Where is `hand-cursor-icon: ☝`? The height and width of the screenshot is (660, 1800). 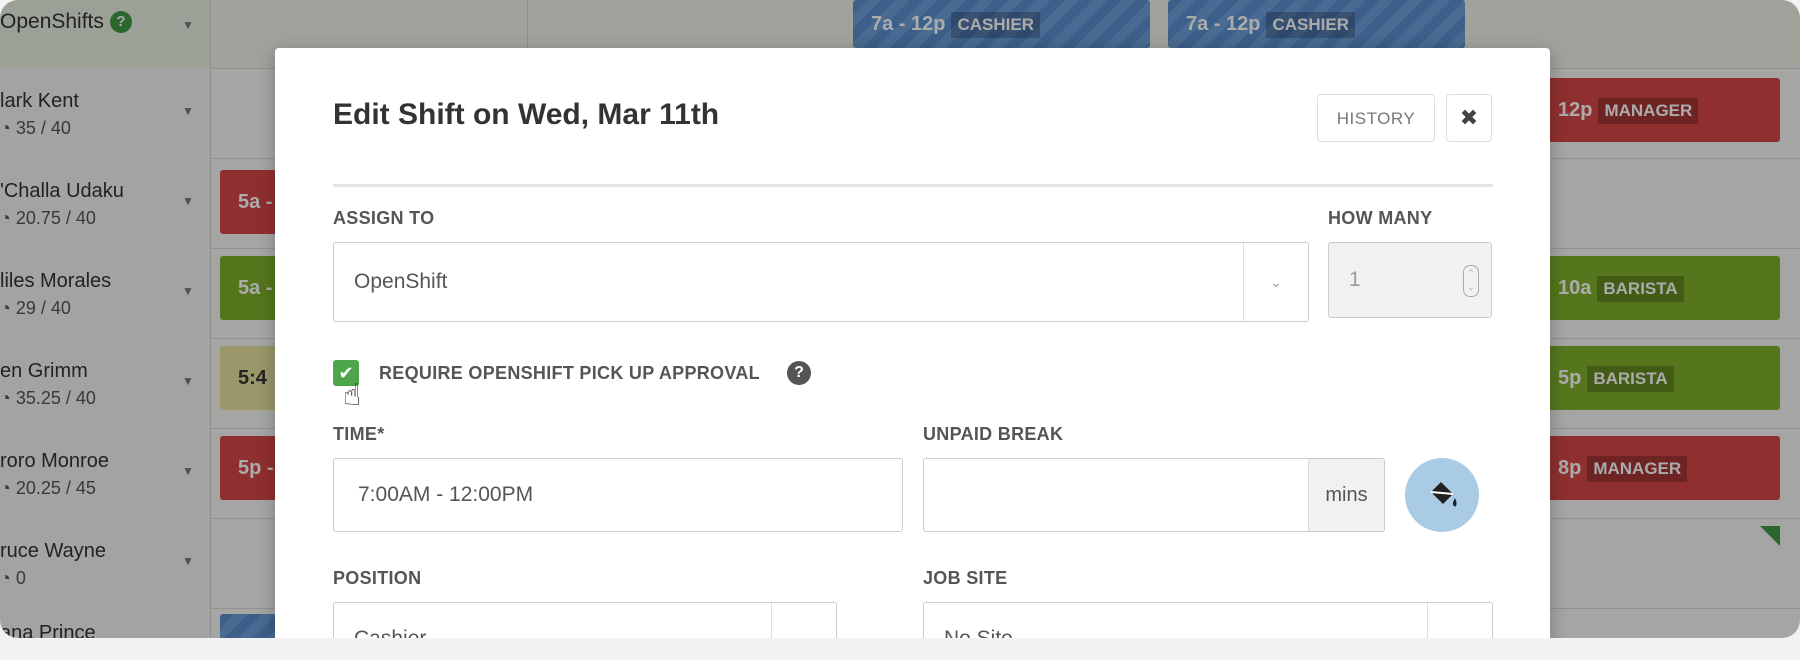
hand-cursor-icon: ☝ is located at coordinates (352, 395).